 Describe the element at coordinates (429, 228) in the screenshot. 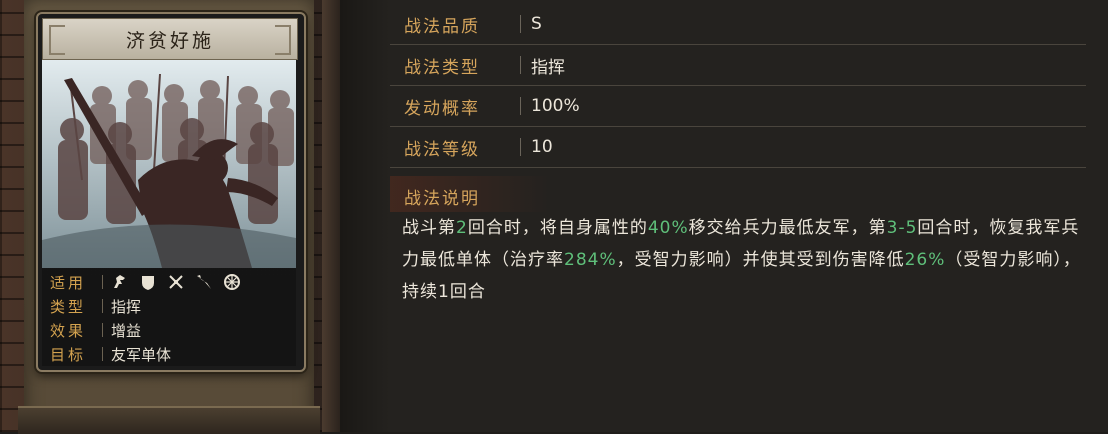

I see `description-segment: 战斗第` at that location.